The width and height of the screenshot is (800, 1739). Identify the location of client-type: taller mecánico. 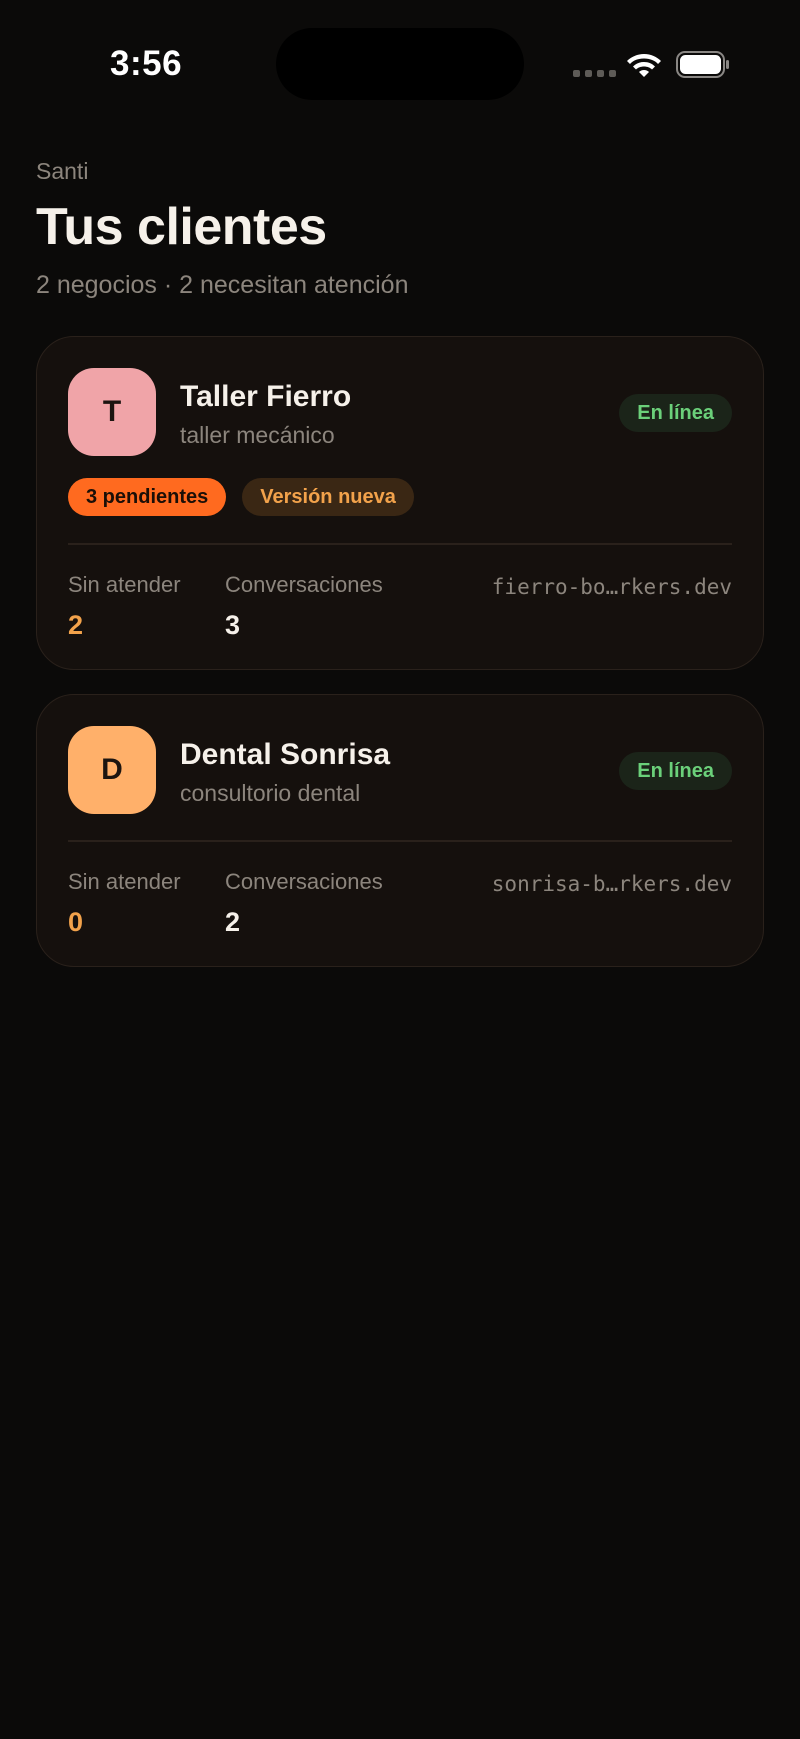
(257, 435).